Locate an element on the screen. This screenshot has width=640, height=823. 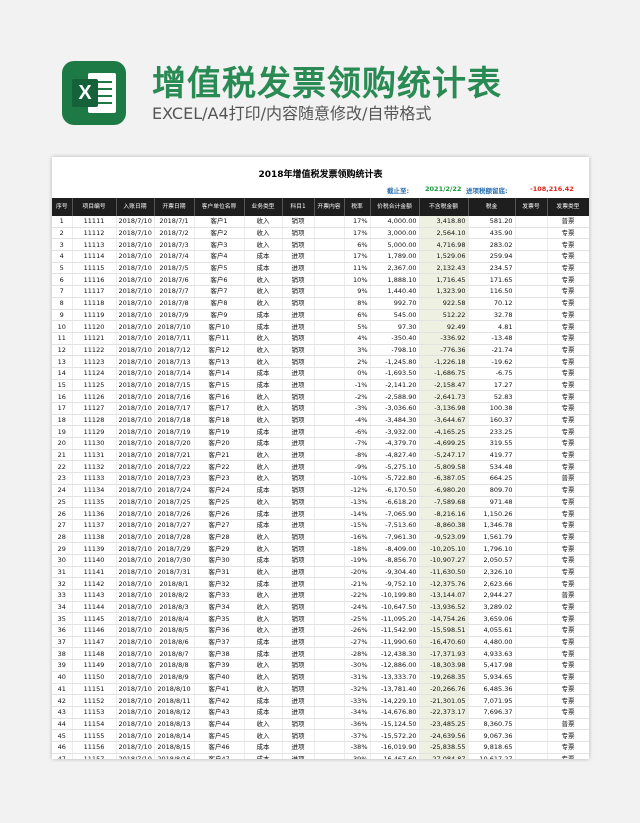
table-cell-col-net-amount: -1,686.75 is located at coordinates (444, 373).